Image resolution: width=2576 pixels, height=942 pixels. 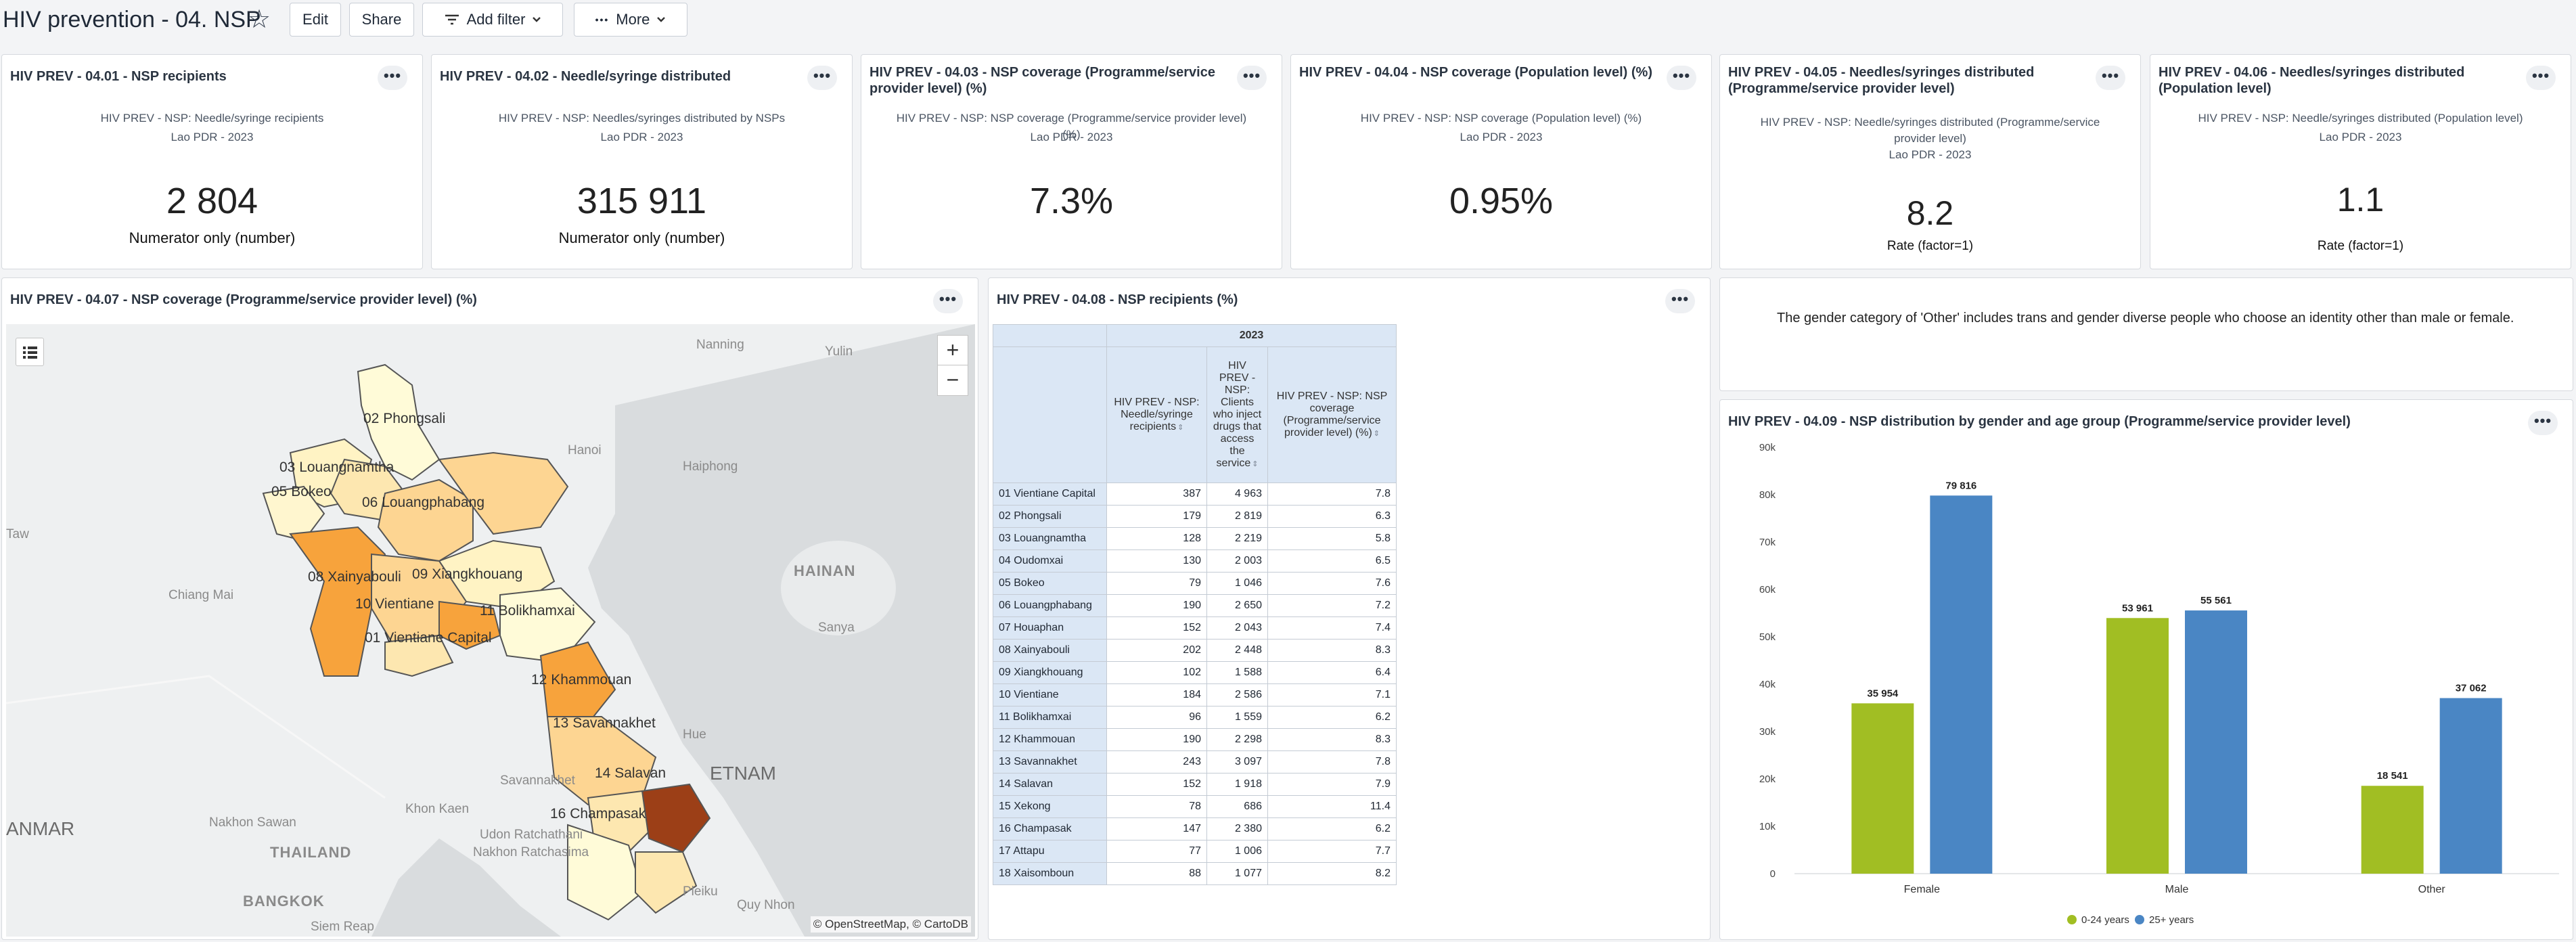 What do you see at coordinates (676, 818) in the screenshot?
I see `province-xekong` at bounding box center [676, 818].